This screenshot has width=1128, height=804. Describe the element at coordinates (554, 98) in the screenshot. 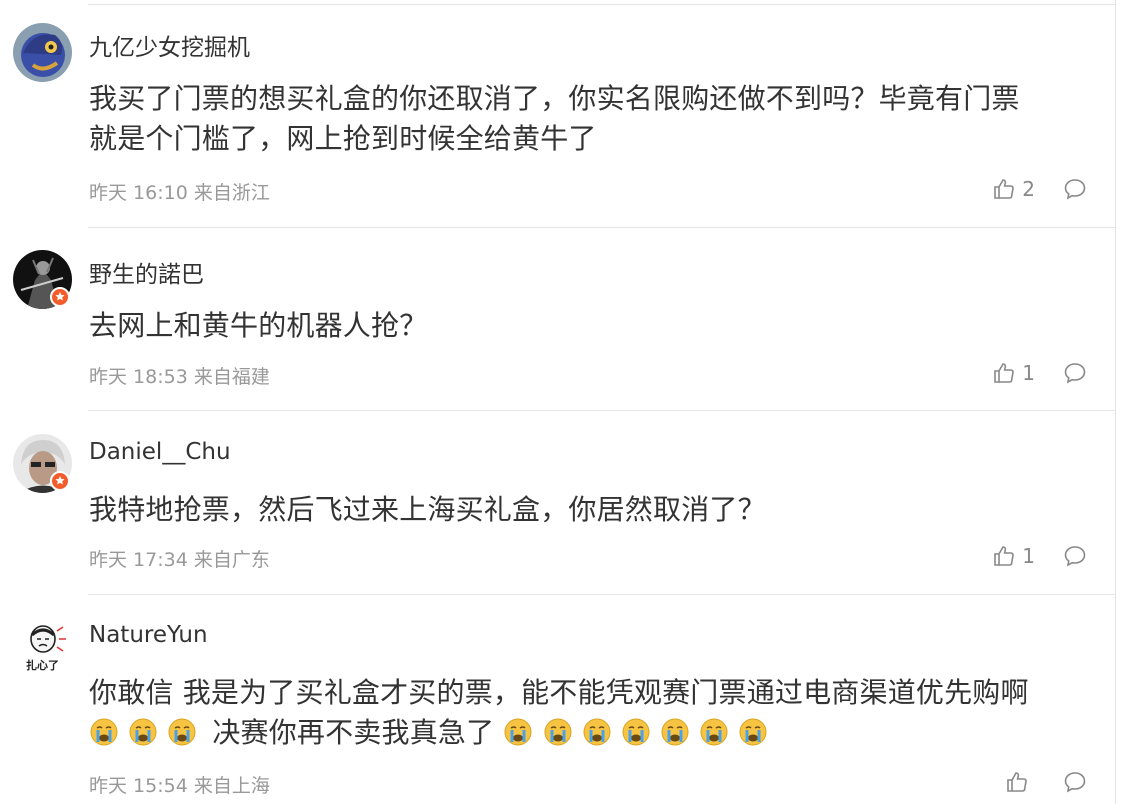

I see `comment-text-line: 我买了门票的想买礼盒的你还取消了，你实名限购还做不到吗？毕竟有门票` at that location.